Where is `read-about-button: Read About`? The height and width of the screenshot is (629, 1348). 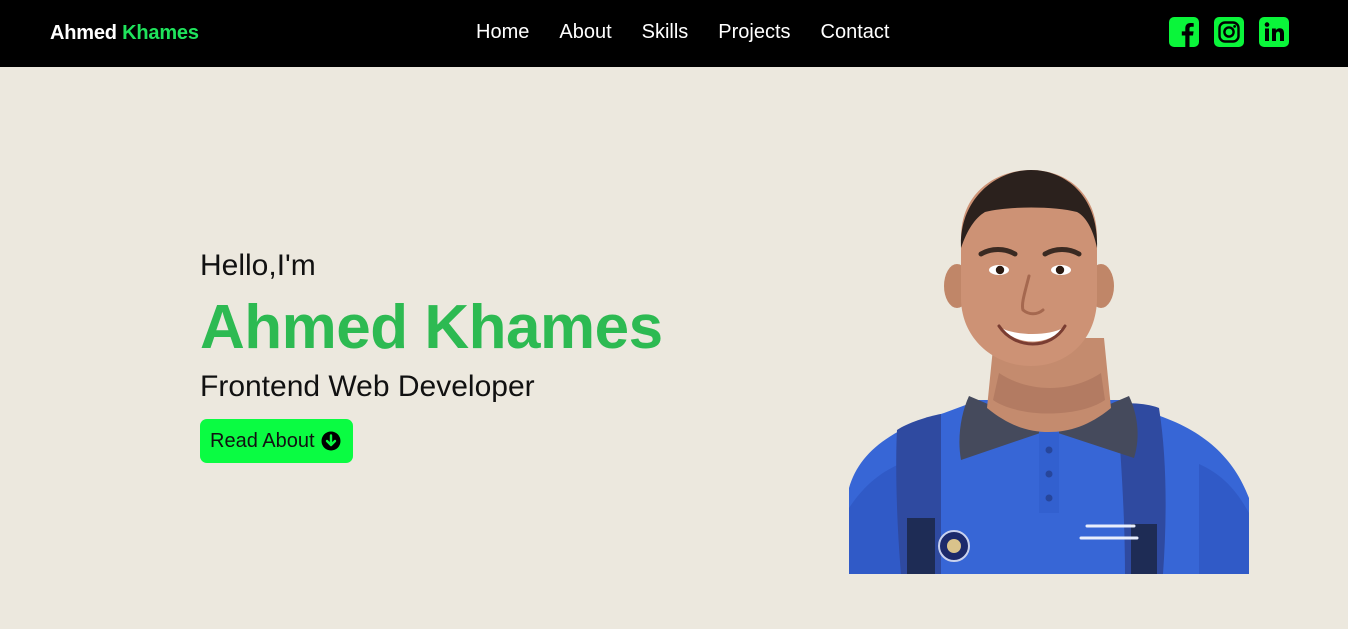
read-about-button: Read About is located at coordinates (276, 441).